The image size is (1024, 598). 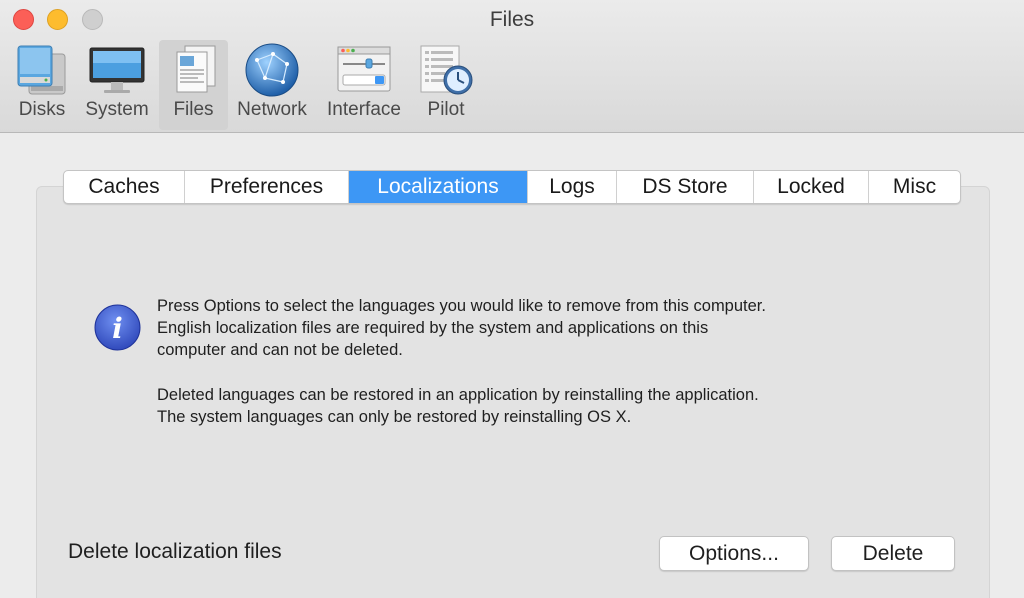 I want to click on toolbar-label: Disks, so click(x=42, y=109).